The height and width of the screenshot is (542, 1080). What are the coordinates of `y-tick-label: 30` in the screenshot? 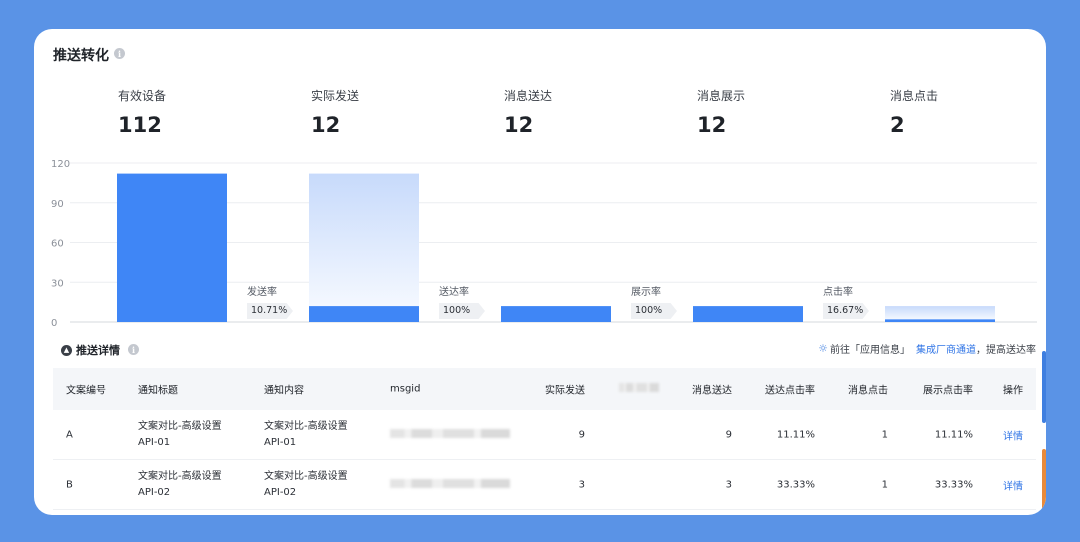 It's located at (57, 283).